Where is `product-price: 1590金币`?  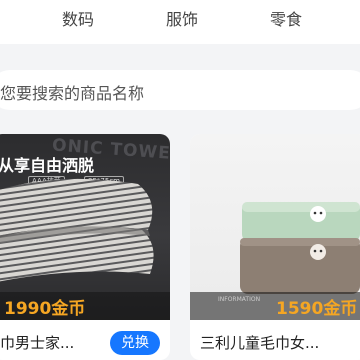 product-price: 1590金币 is located at coordinates (317, 309).